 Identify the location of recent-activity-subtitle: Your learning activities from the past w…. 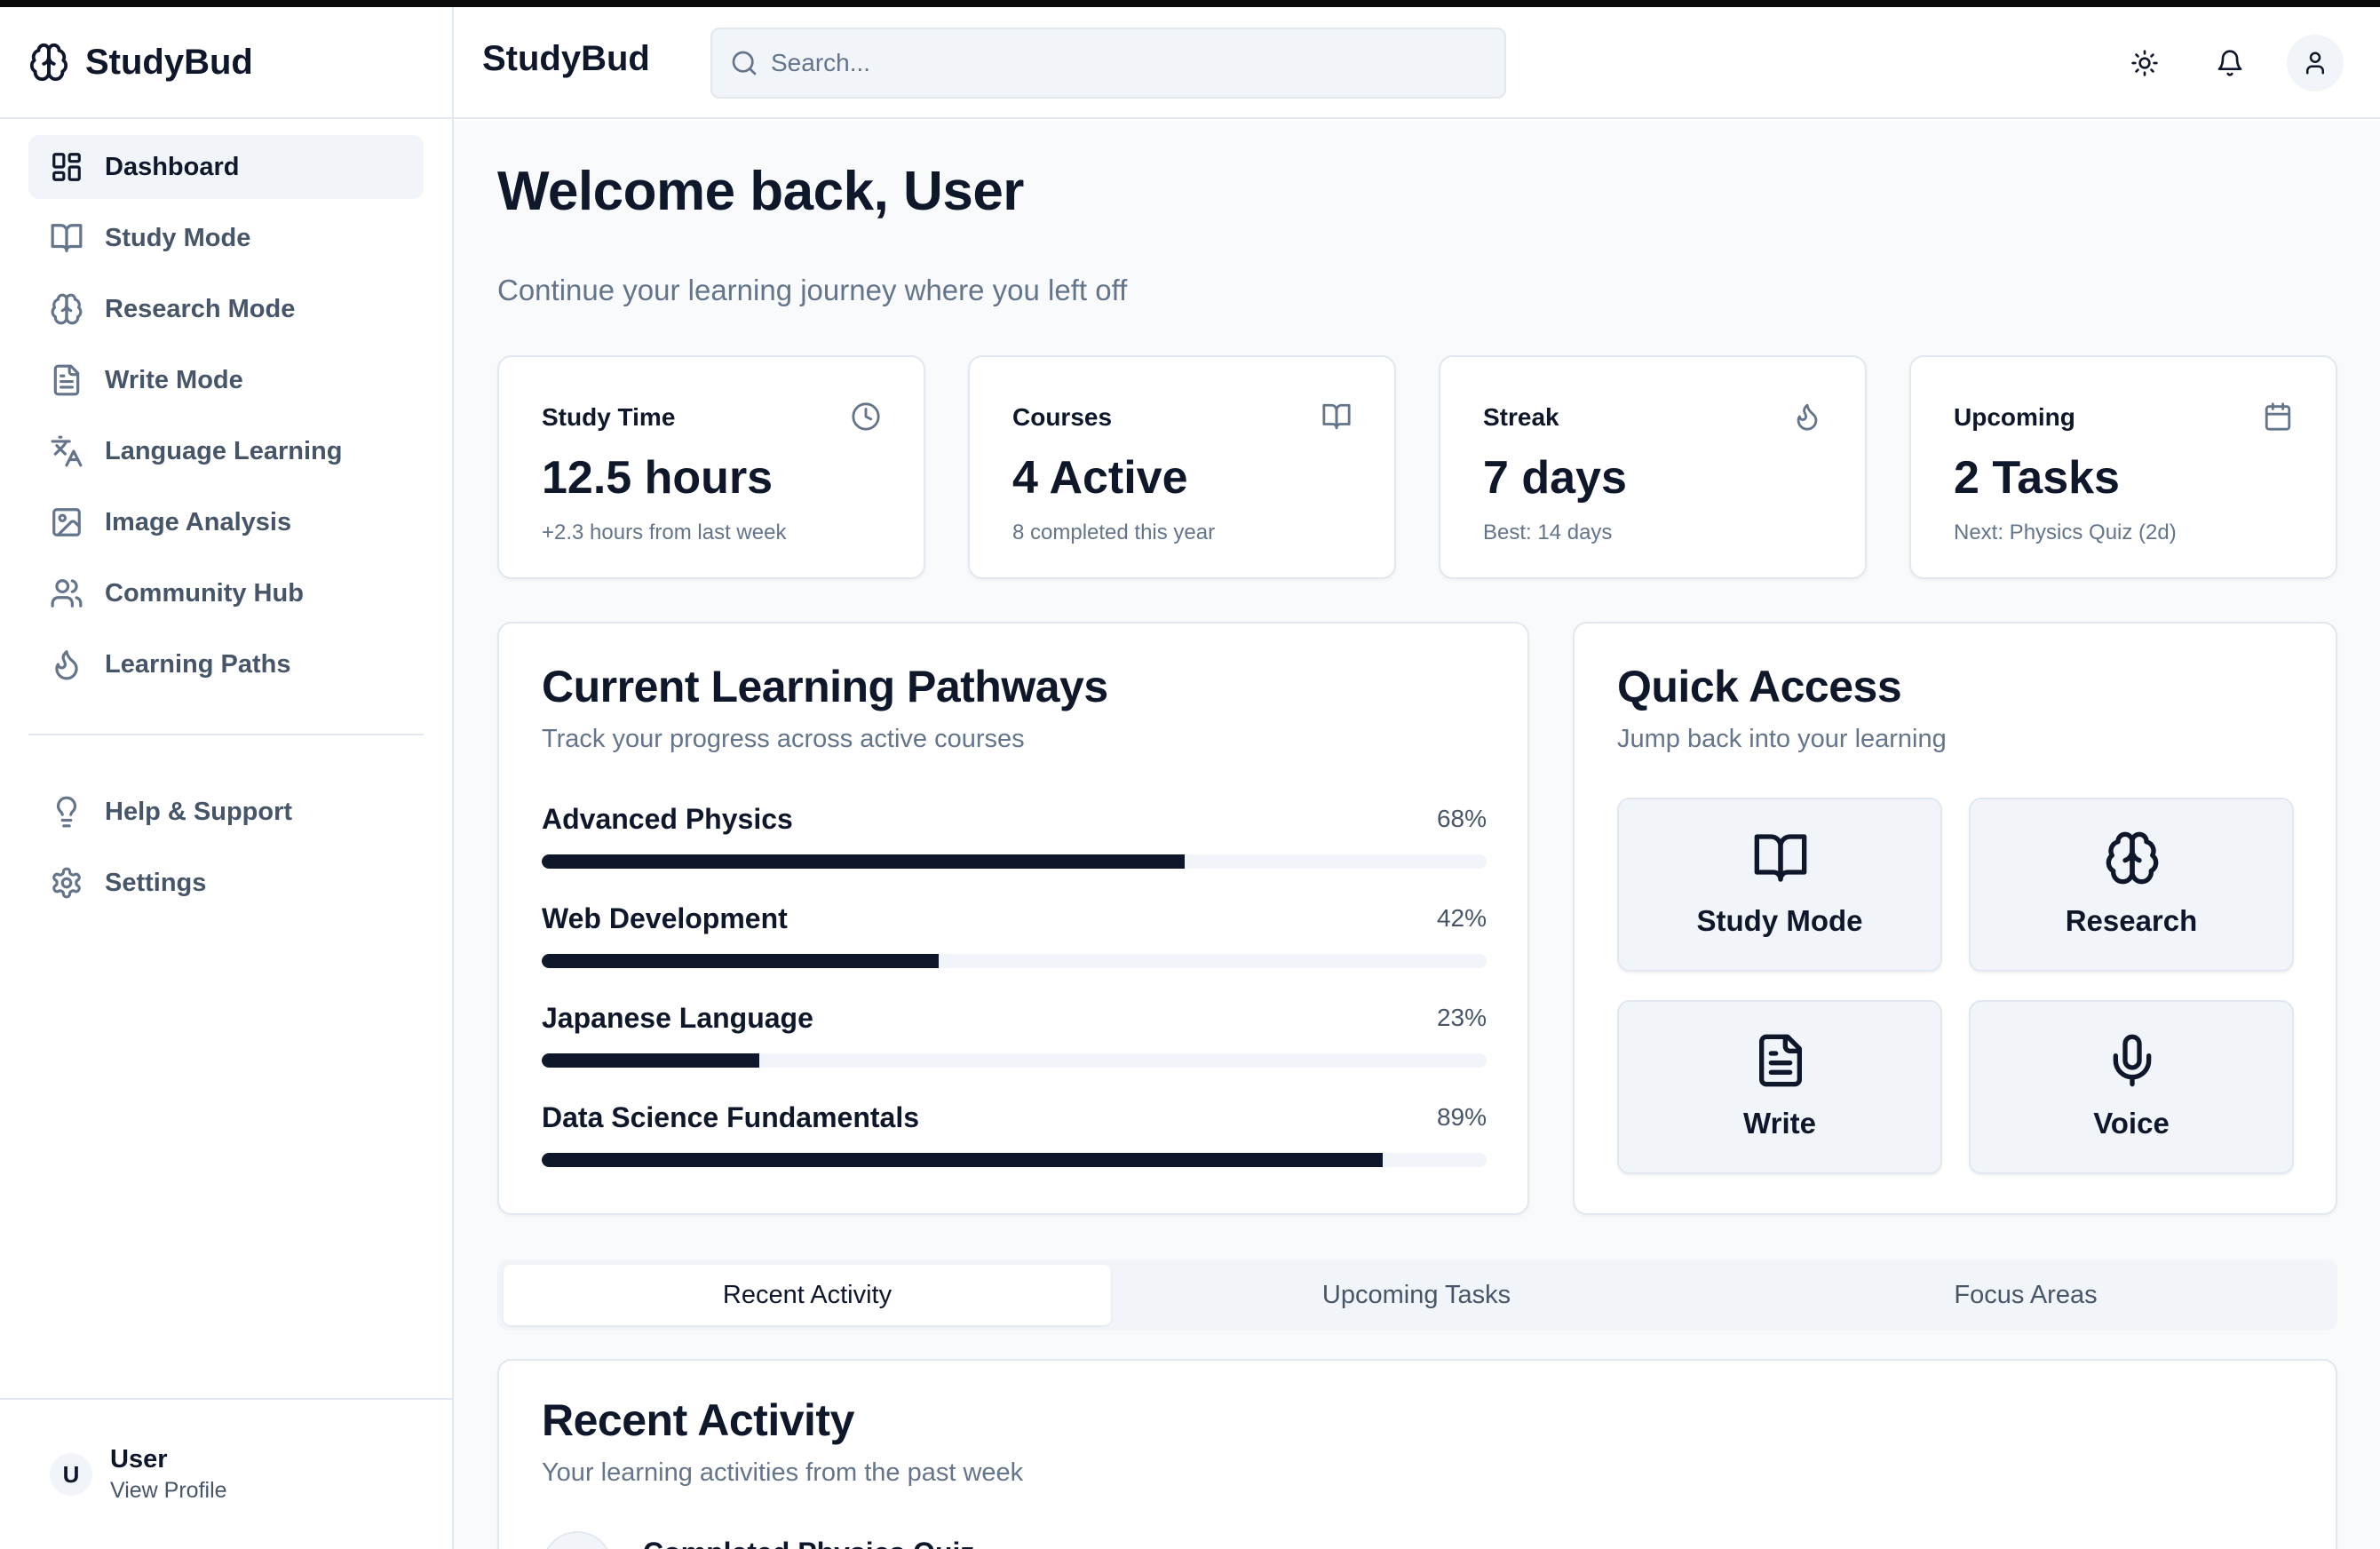
(783, 1472).